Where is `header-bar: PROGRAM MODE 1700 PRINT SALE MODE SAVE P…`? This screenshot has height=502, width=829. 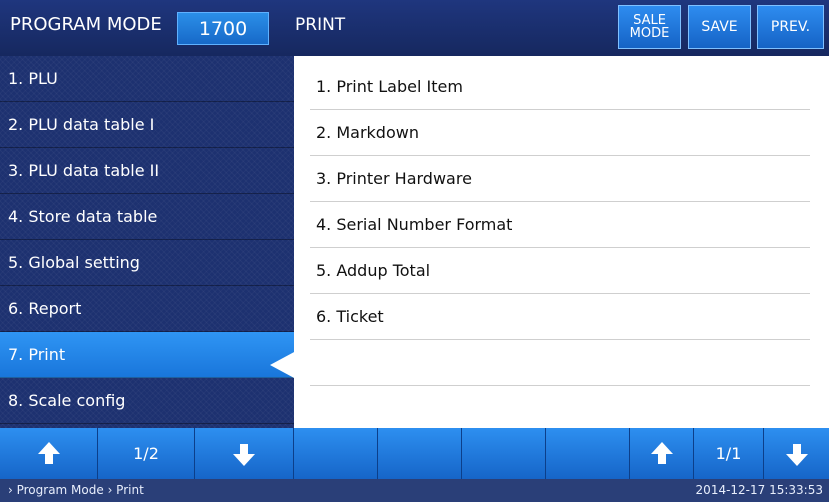
header-bar: PROGRAM MODE 1700 PRINT SALE MODE SAVE P… is located at coordinates (414, 28).